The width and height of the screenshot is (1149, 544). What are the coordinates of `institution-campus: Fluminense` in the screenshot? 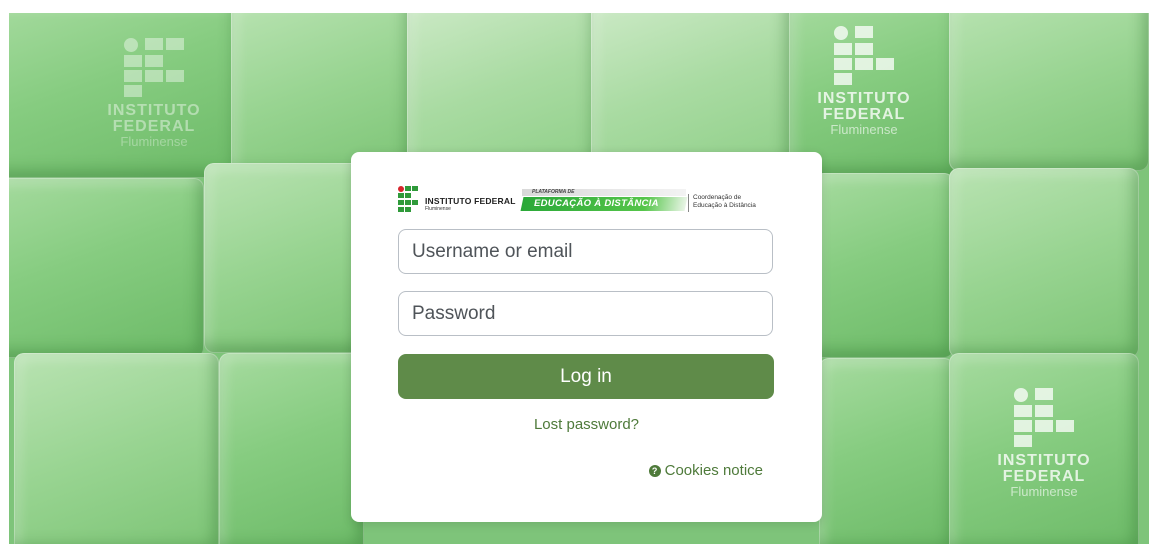 It's located at (438, 209).